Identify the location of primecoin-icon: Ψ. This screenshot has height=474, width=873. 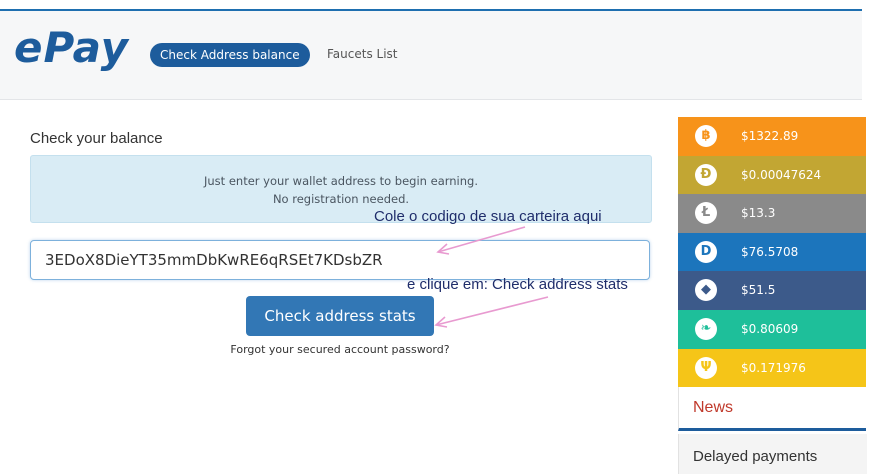
(706, 367).